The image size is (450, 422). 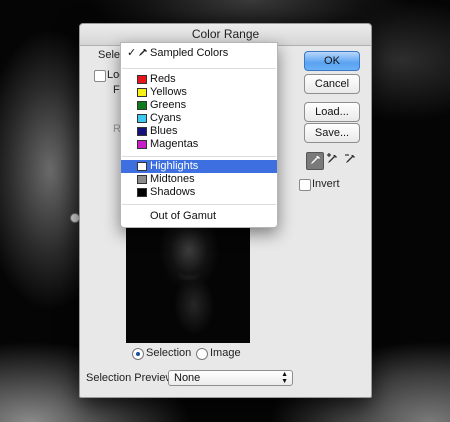 What do you see at coordinates (132, 53) in the screenshot?
I see `checkmark-icon: ✓` at bounding box center [132, 53].